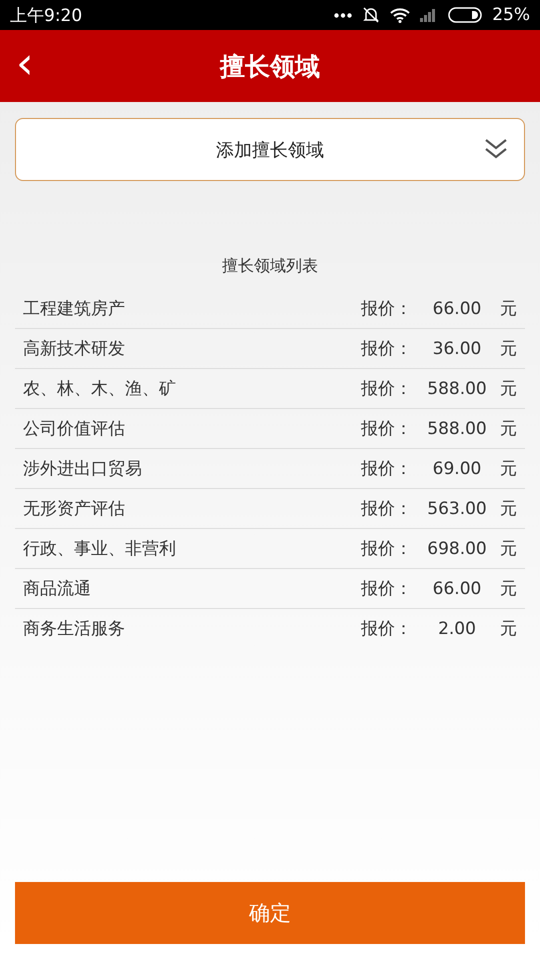  What do you see at coordinates (371, 15) in the screenshot?
I see `bell-muted-icon` at bounding box center [371, 15].